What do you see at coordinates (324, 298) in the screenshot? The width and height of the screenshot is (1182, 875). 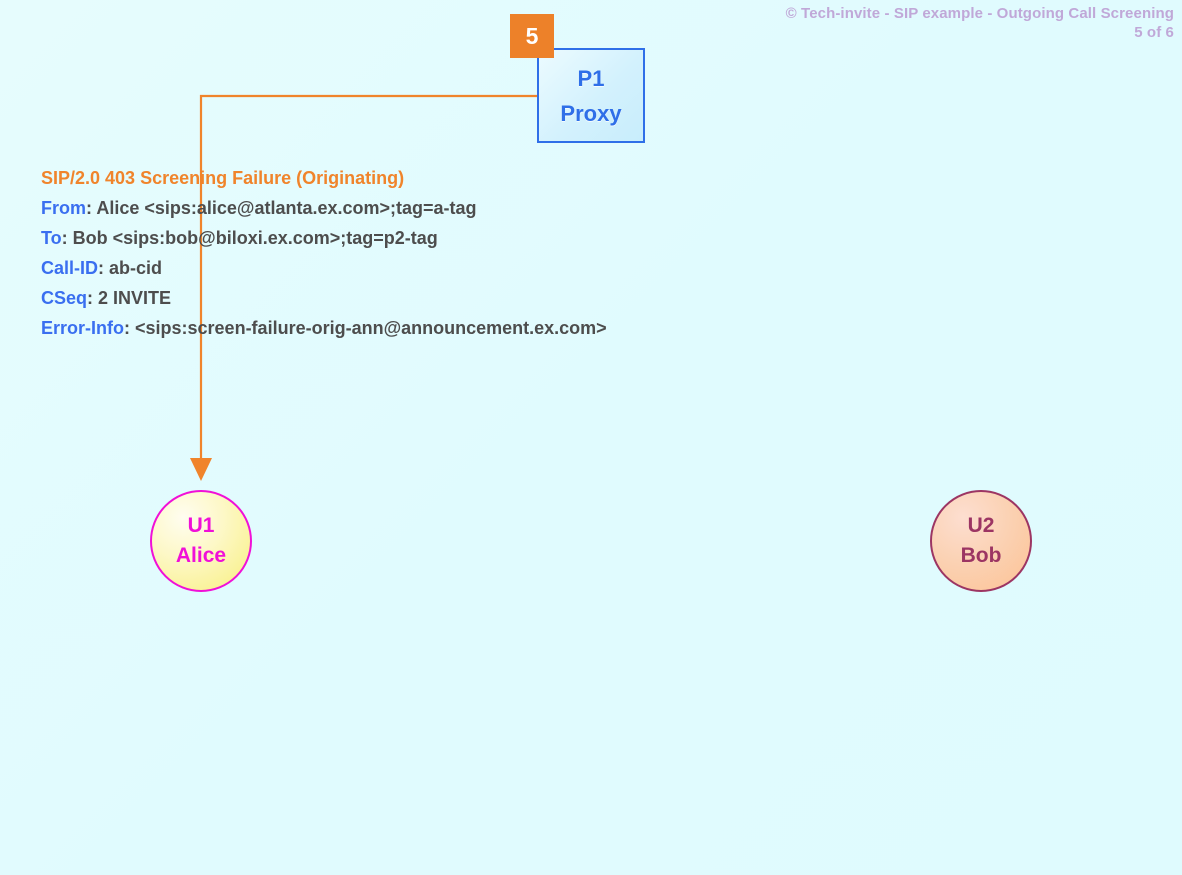 I see `sip-header-cseq: CSeq: 2 INVITE` at bounding box center [324, 298].